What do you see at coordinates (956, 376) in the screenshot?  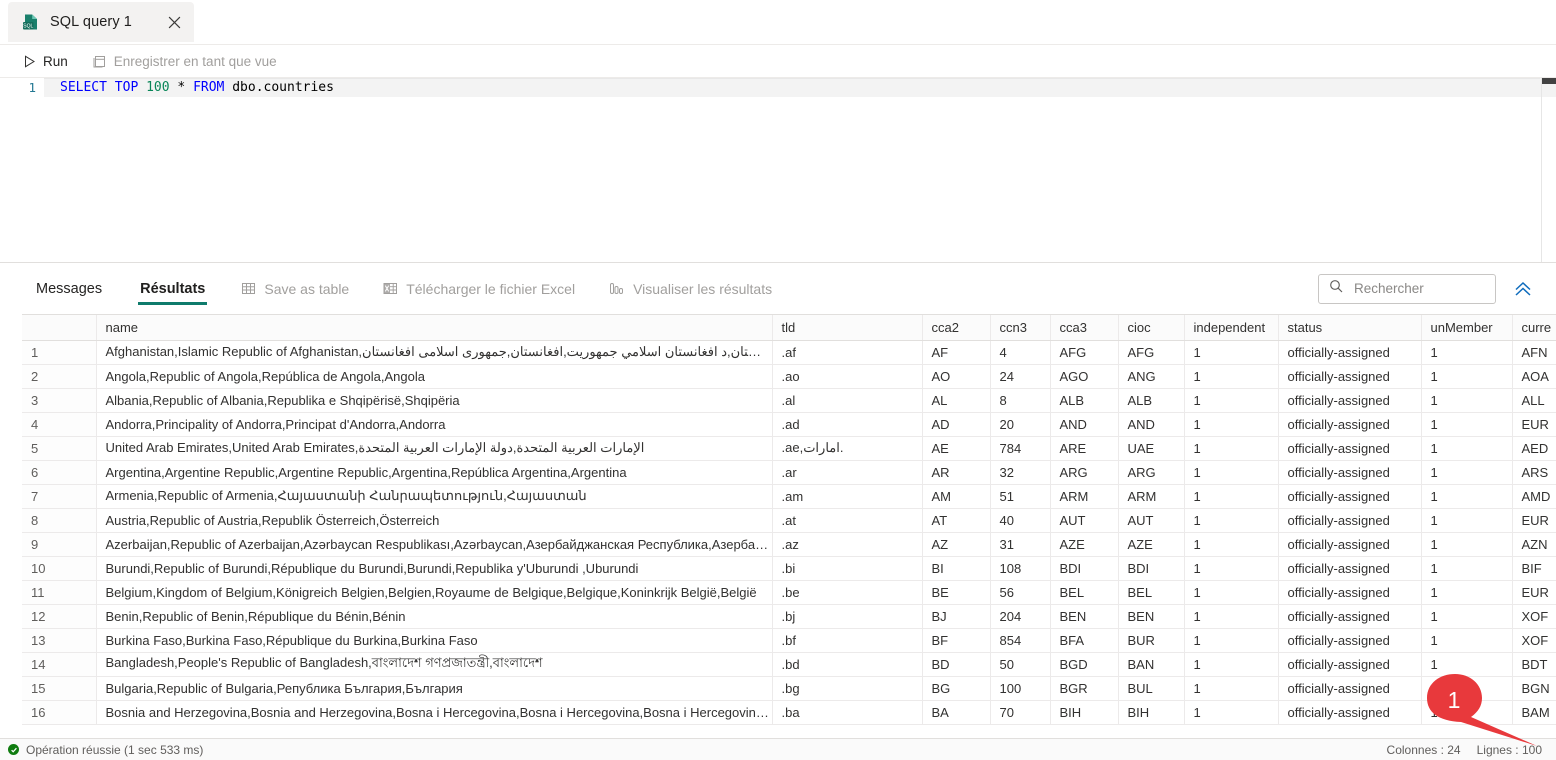 I see `cell-cca2: AO` at bounding box center [956, 376].